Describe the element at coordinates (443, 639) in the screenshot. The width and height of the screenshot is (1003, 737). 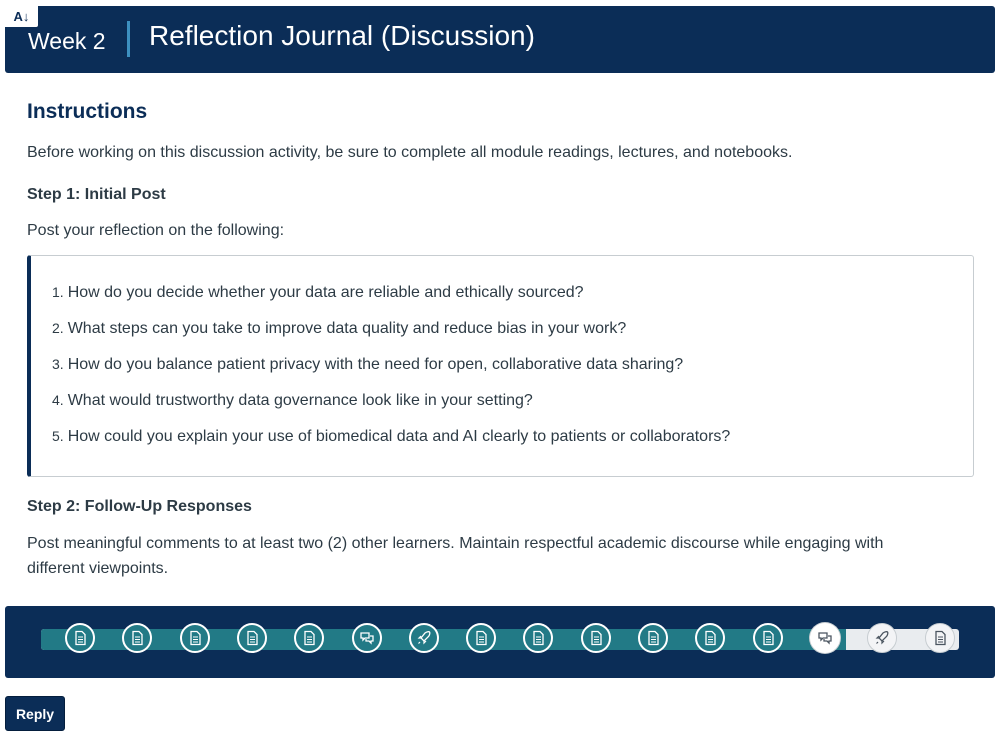
I see `progress-fill` at that location.